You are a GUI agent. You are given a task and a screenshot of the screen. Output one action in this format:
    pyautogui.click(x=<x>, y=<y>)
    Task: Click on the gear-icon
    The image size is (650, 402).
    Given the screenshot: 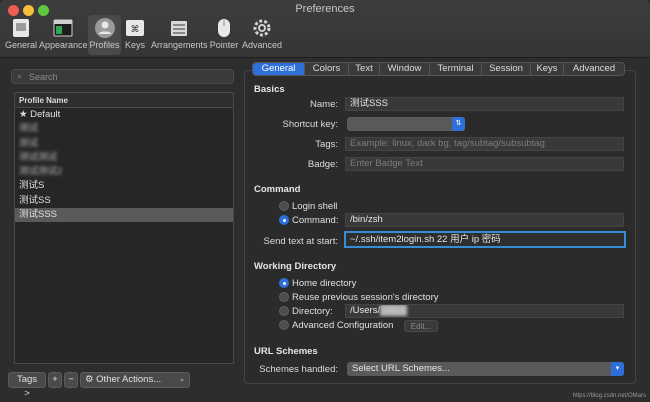 What is the action you would take?
    pyautogui.click(x=262, y=28)
    